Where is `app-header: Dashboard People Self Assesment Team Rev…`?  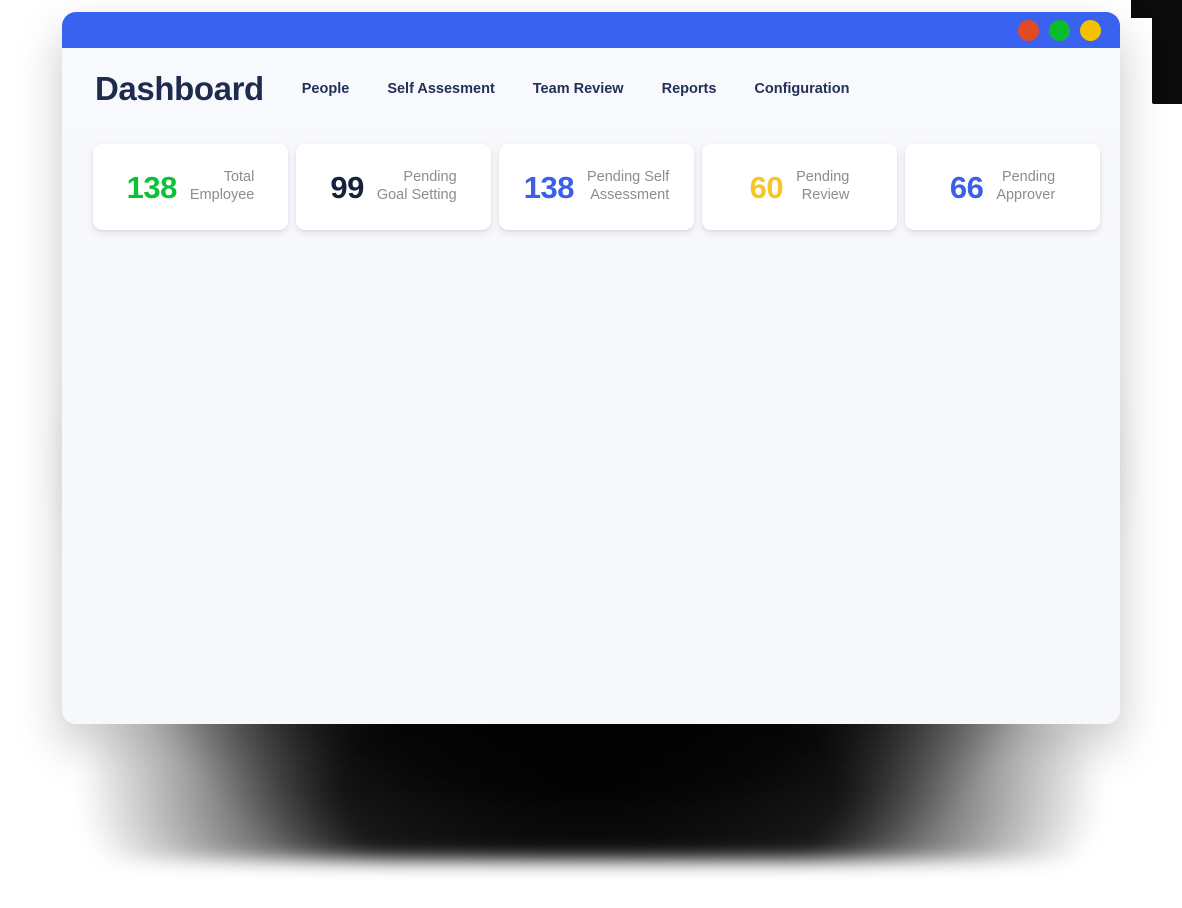 app-header: Dashboard People Self Assesment Team Rev… is located at coordinates (591, 89).